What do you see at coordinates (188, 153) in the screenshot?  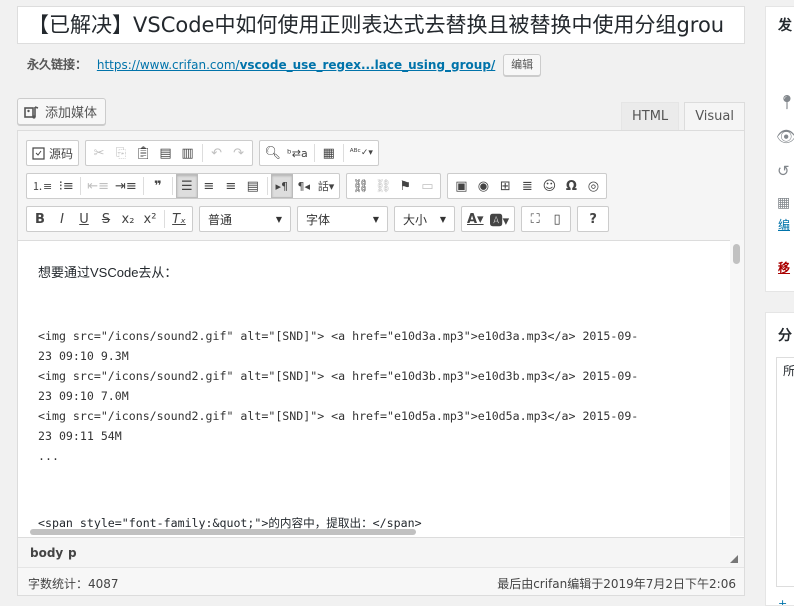 I see `paste-word-icon: ▥` at bounding box center [188, 153].